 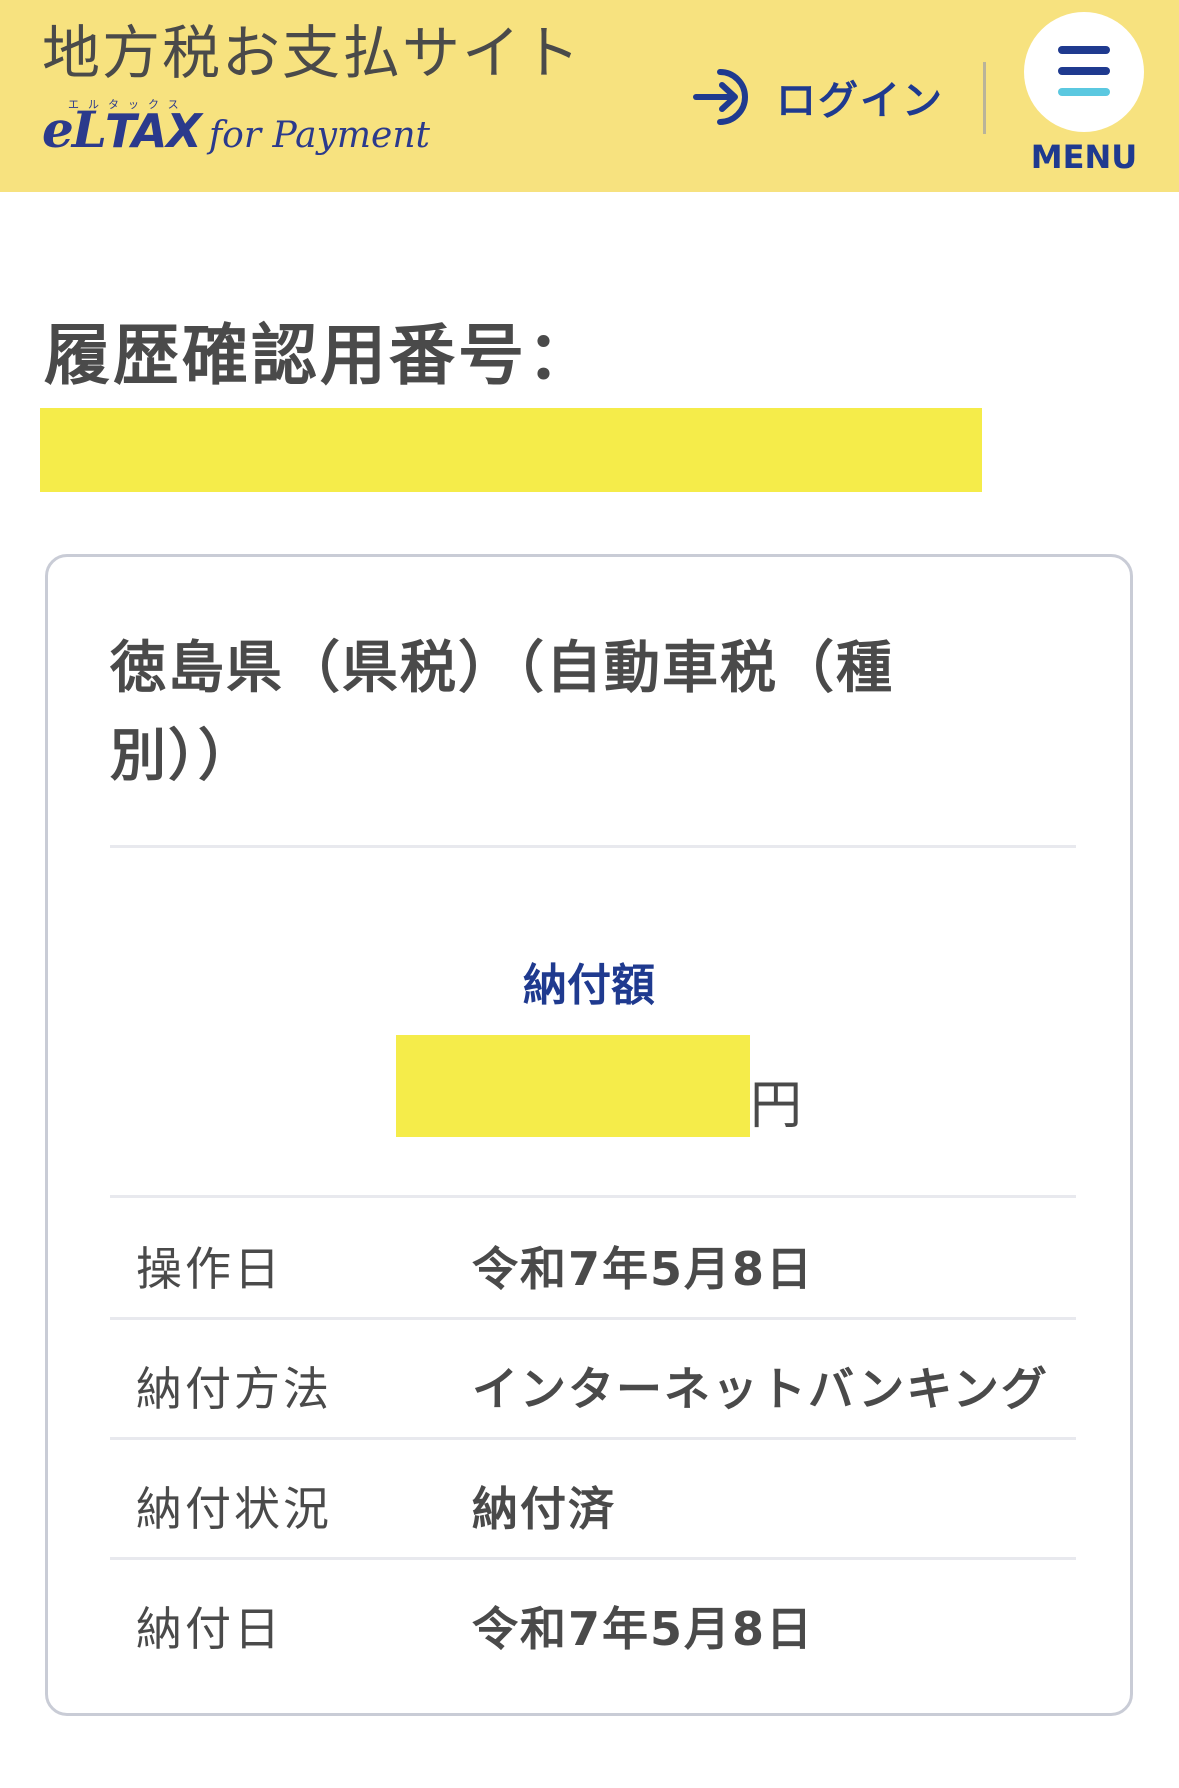 What do you see at coordinates (860, 101) in the screenshot?
I see `login-label: ログイン` at bounding box center [860, 101].